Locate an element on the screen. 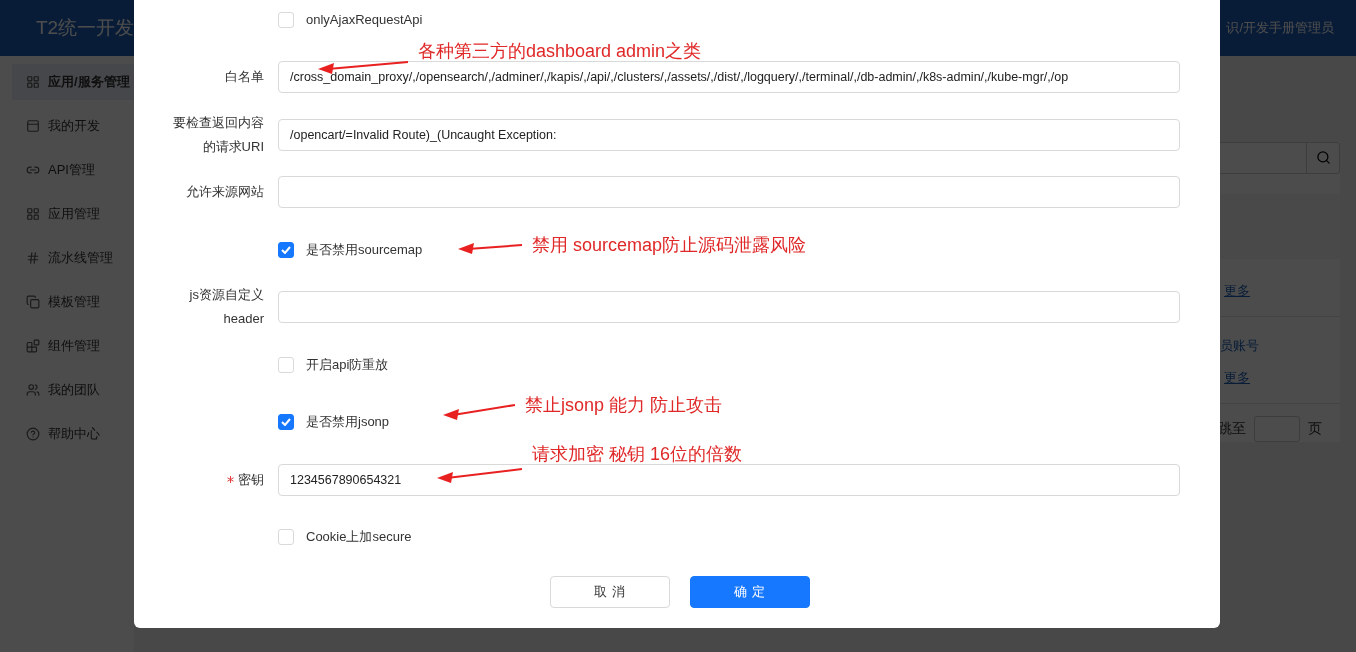 The height and width of the screenshot is (652, 1356). checkbox-label: Cookie上加secure is located at coordinates (359, 537).